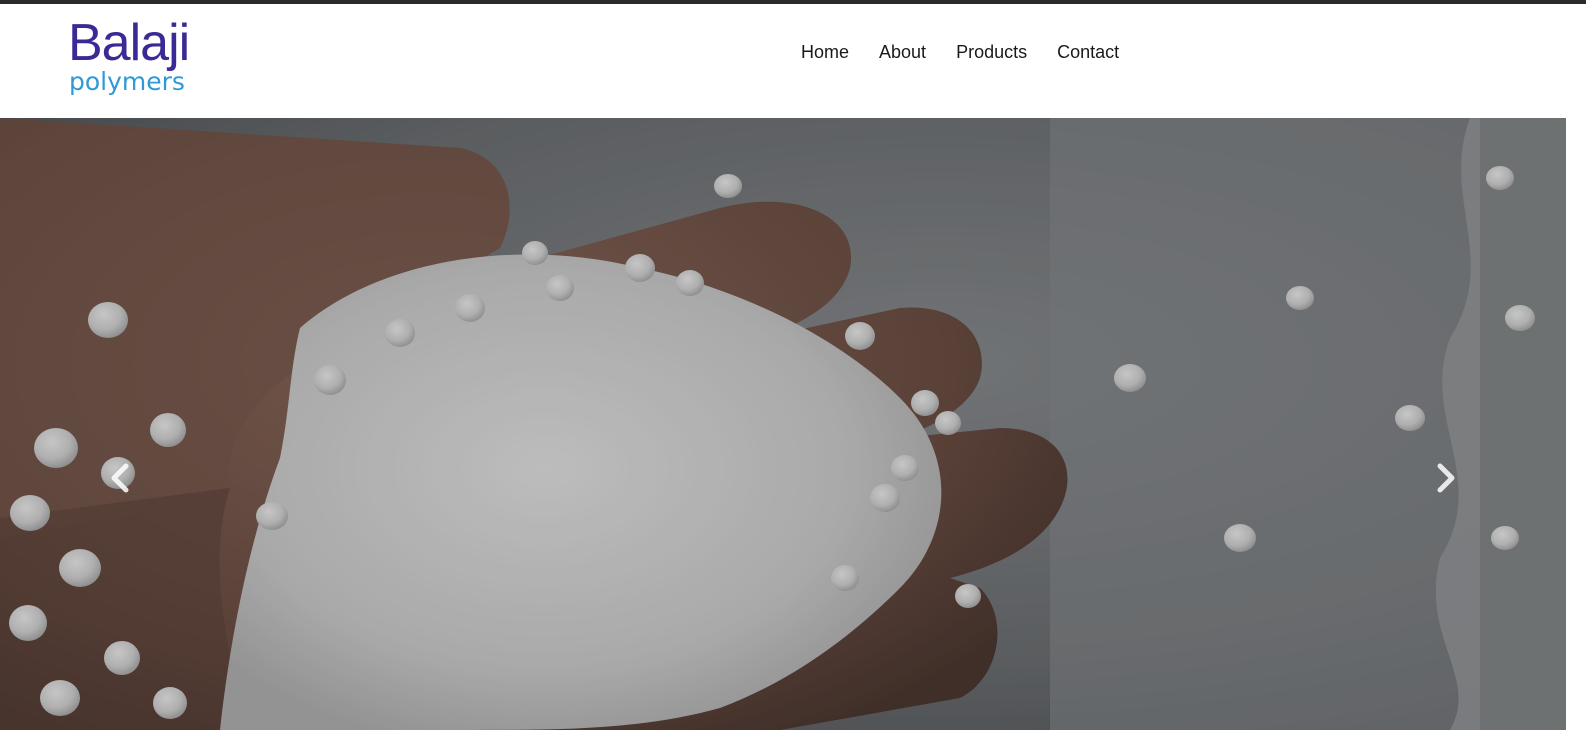 The image size is (1586, 730). I want to click on brand-name: Balaji, so click(129, 43).